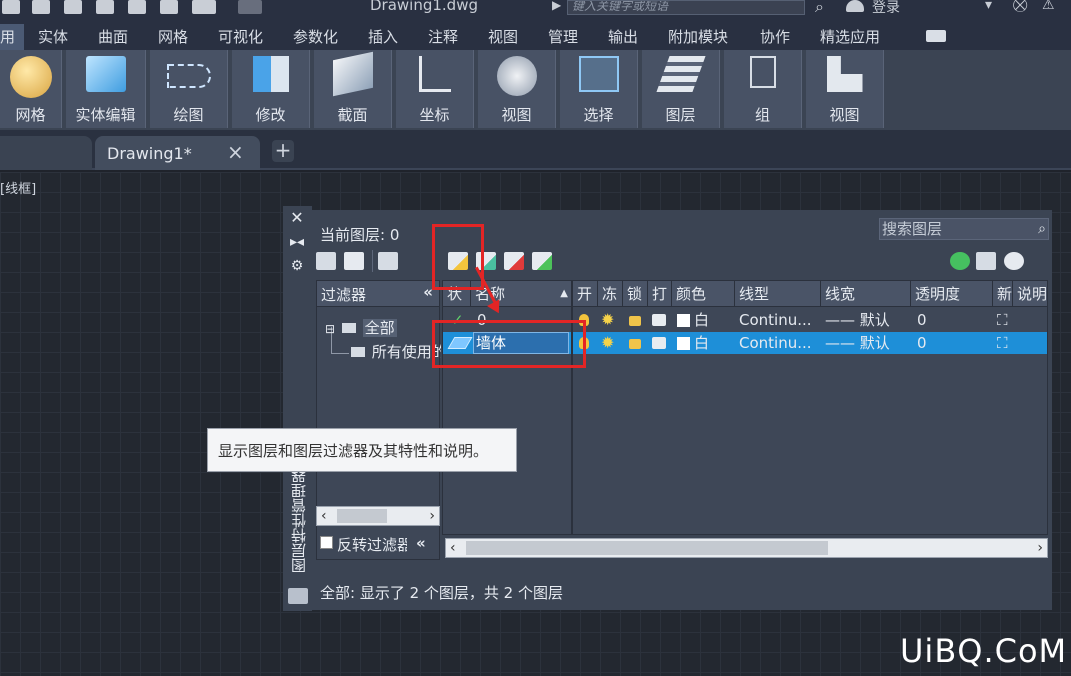 Image resolution: width=1071 pixels, height=676 pixels. I want to click on ribbon-solid-edit-button: 实体编辑, so click(106, 89).